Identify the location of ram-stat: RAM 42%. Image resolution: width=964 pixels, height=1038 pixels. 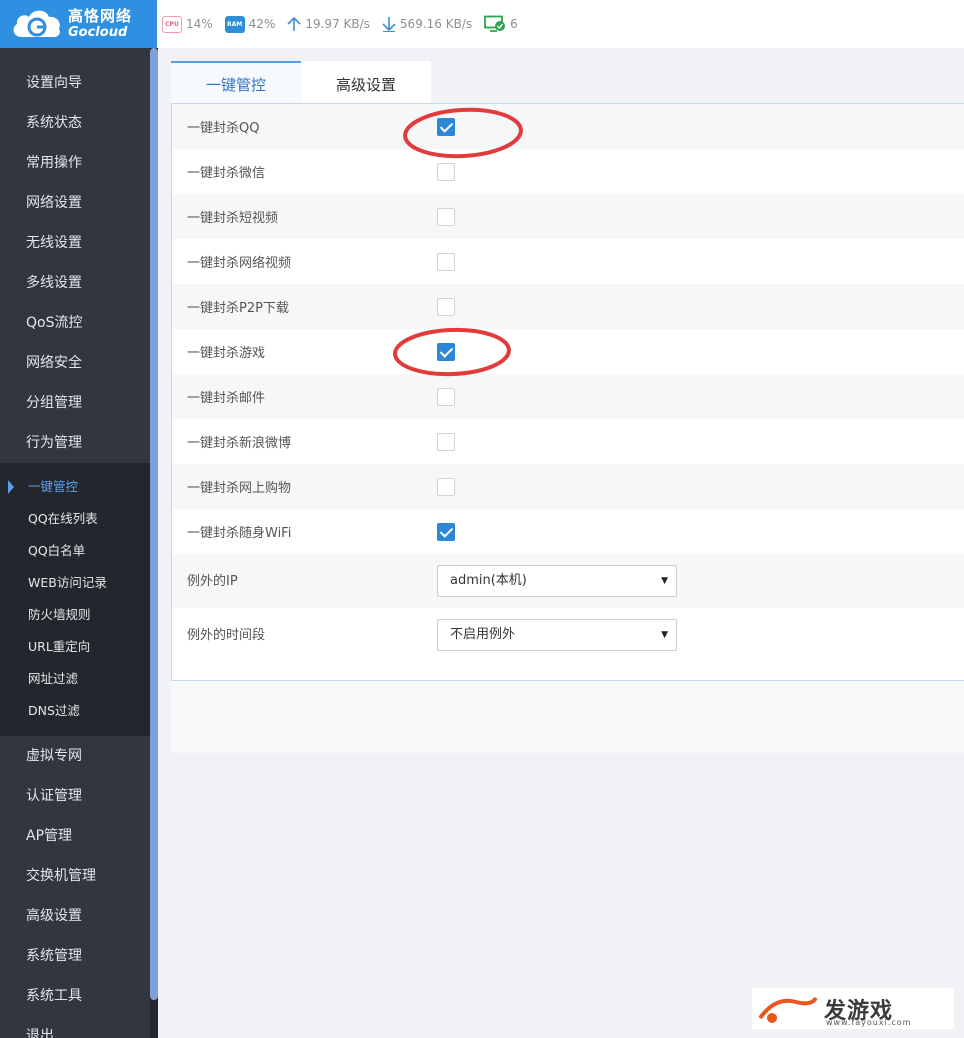
(250, 24).